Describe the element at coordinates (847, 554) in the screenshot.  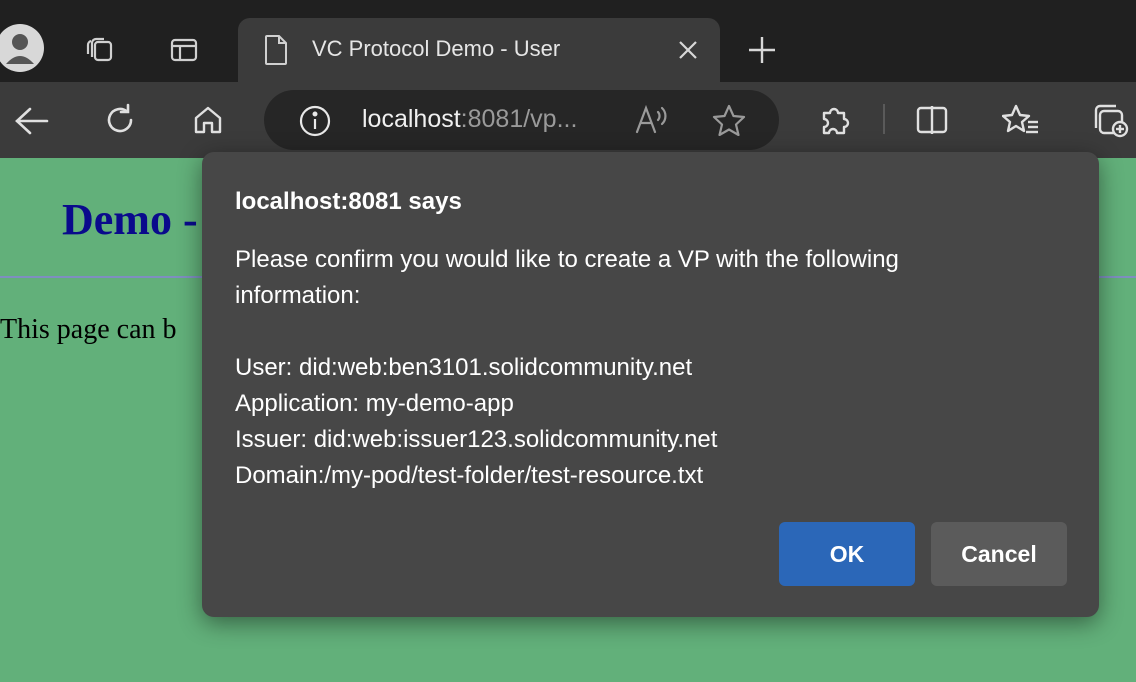
I see `ok-button: OK` at that location.